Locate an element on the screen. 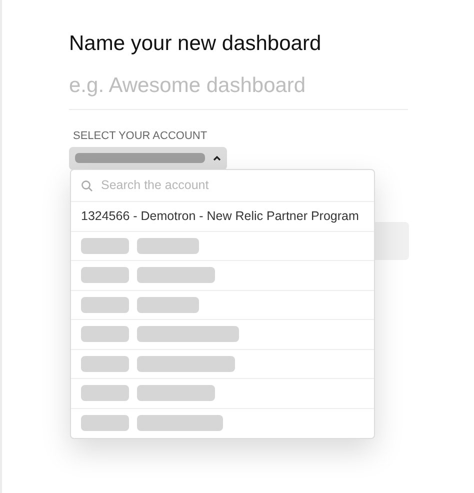 Image resolution: width=474 pixels, height=493 pixels. search-field: Search the account is located at coordinates (232, 185).